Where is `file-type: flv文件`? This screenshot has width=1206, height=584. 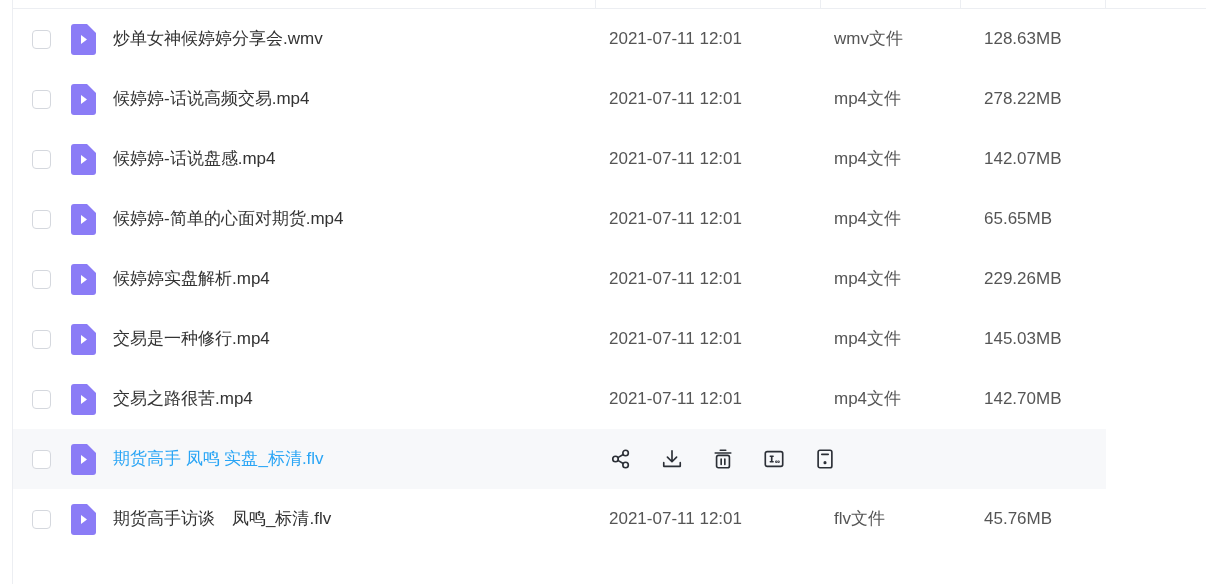 file-type: flv文件 is located at coordinates (859, 519).